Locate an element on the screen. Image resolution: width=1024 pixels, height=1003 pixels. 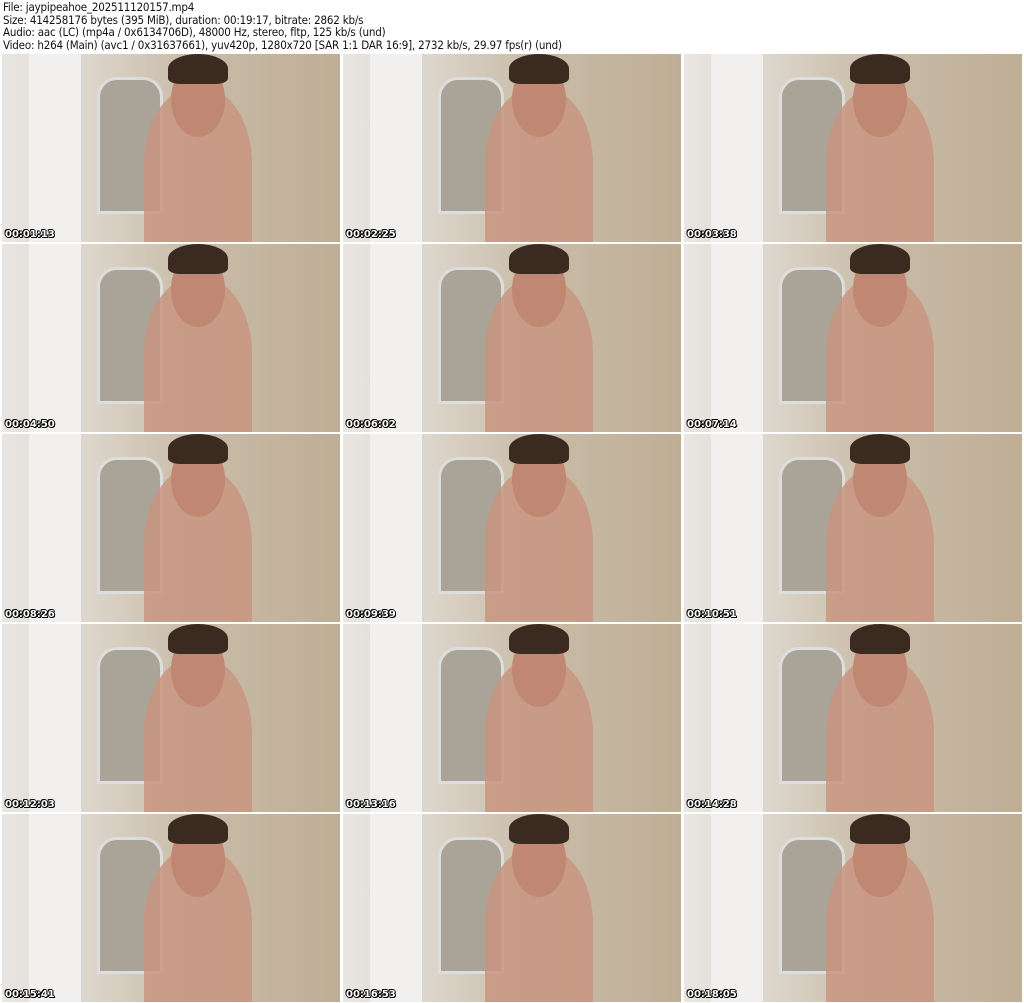
thumbnail-timestamp: 00:13:16 is located at coordinates (371, 804).